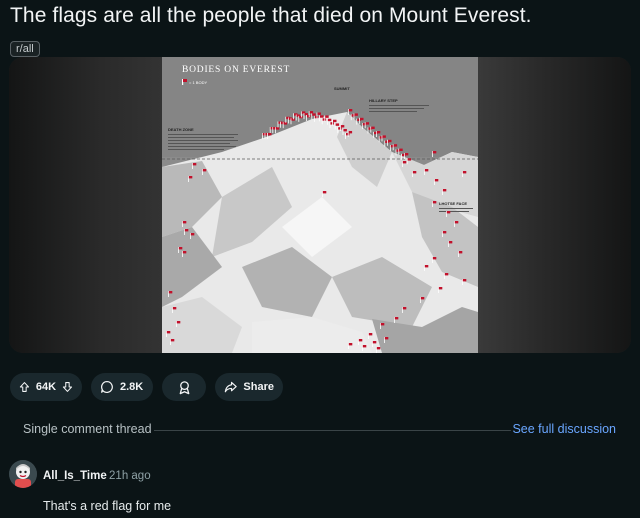  I want to click on share-button: Share, so click(249, 387).